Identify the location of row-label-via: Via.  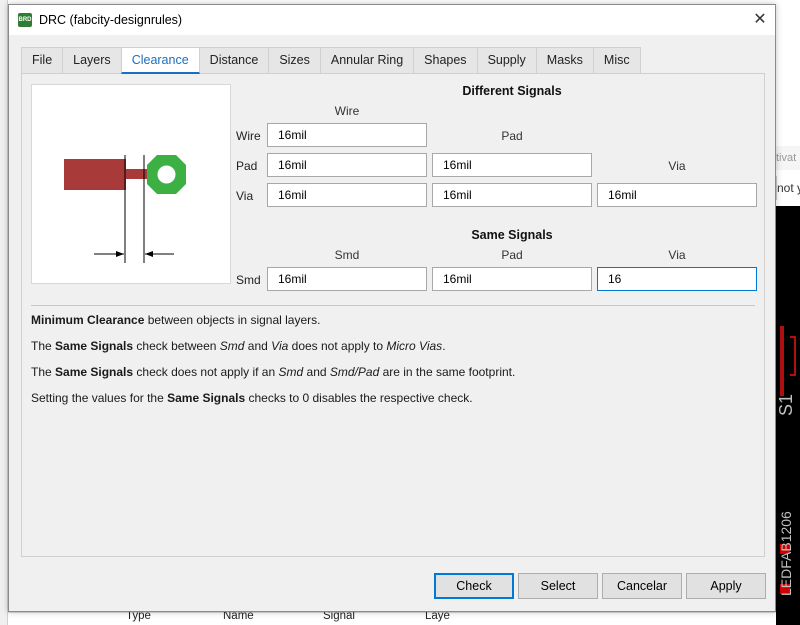
(245, 196).